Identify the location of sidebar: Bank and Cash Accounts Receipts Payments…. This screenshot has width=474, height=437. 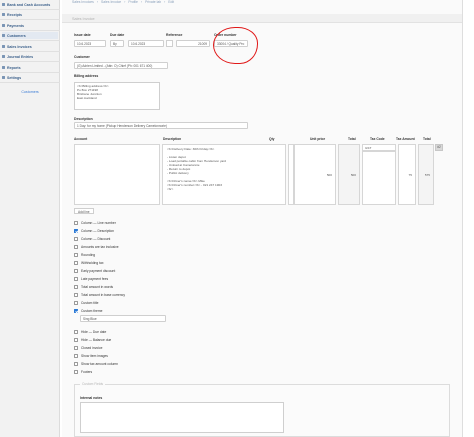
(30, 218).